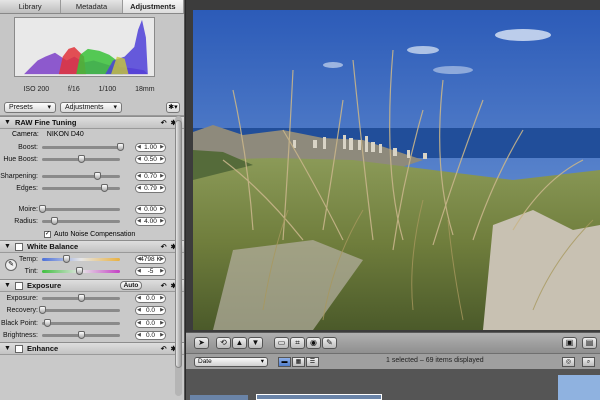  Describe the element at coordinates (81, 297) in the screenshot. I see `exposure-slider` at that location.